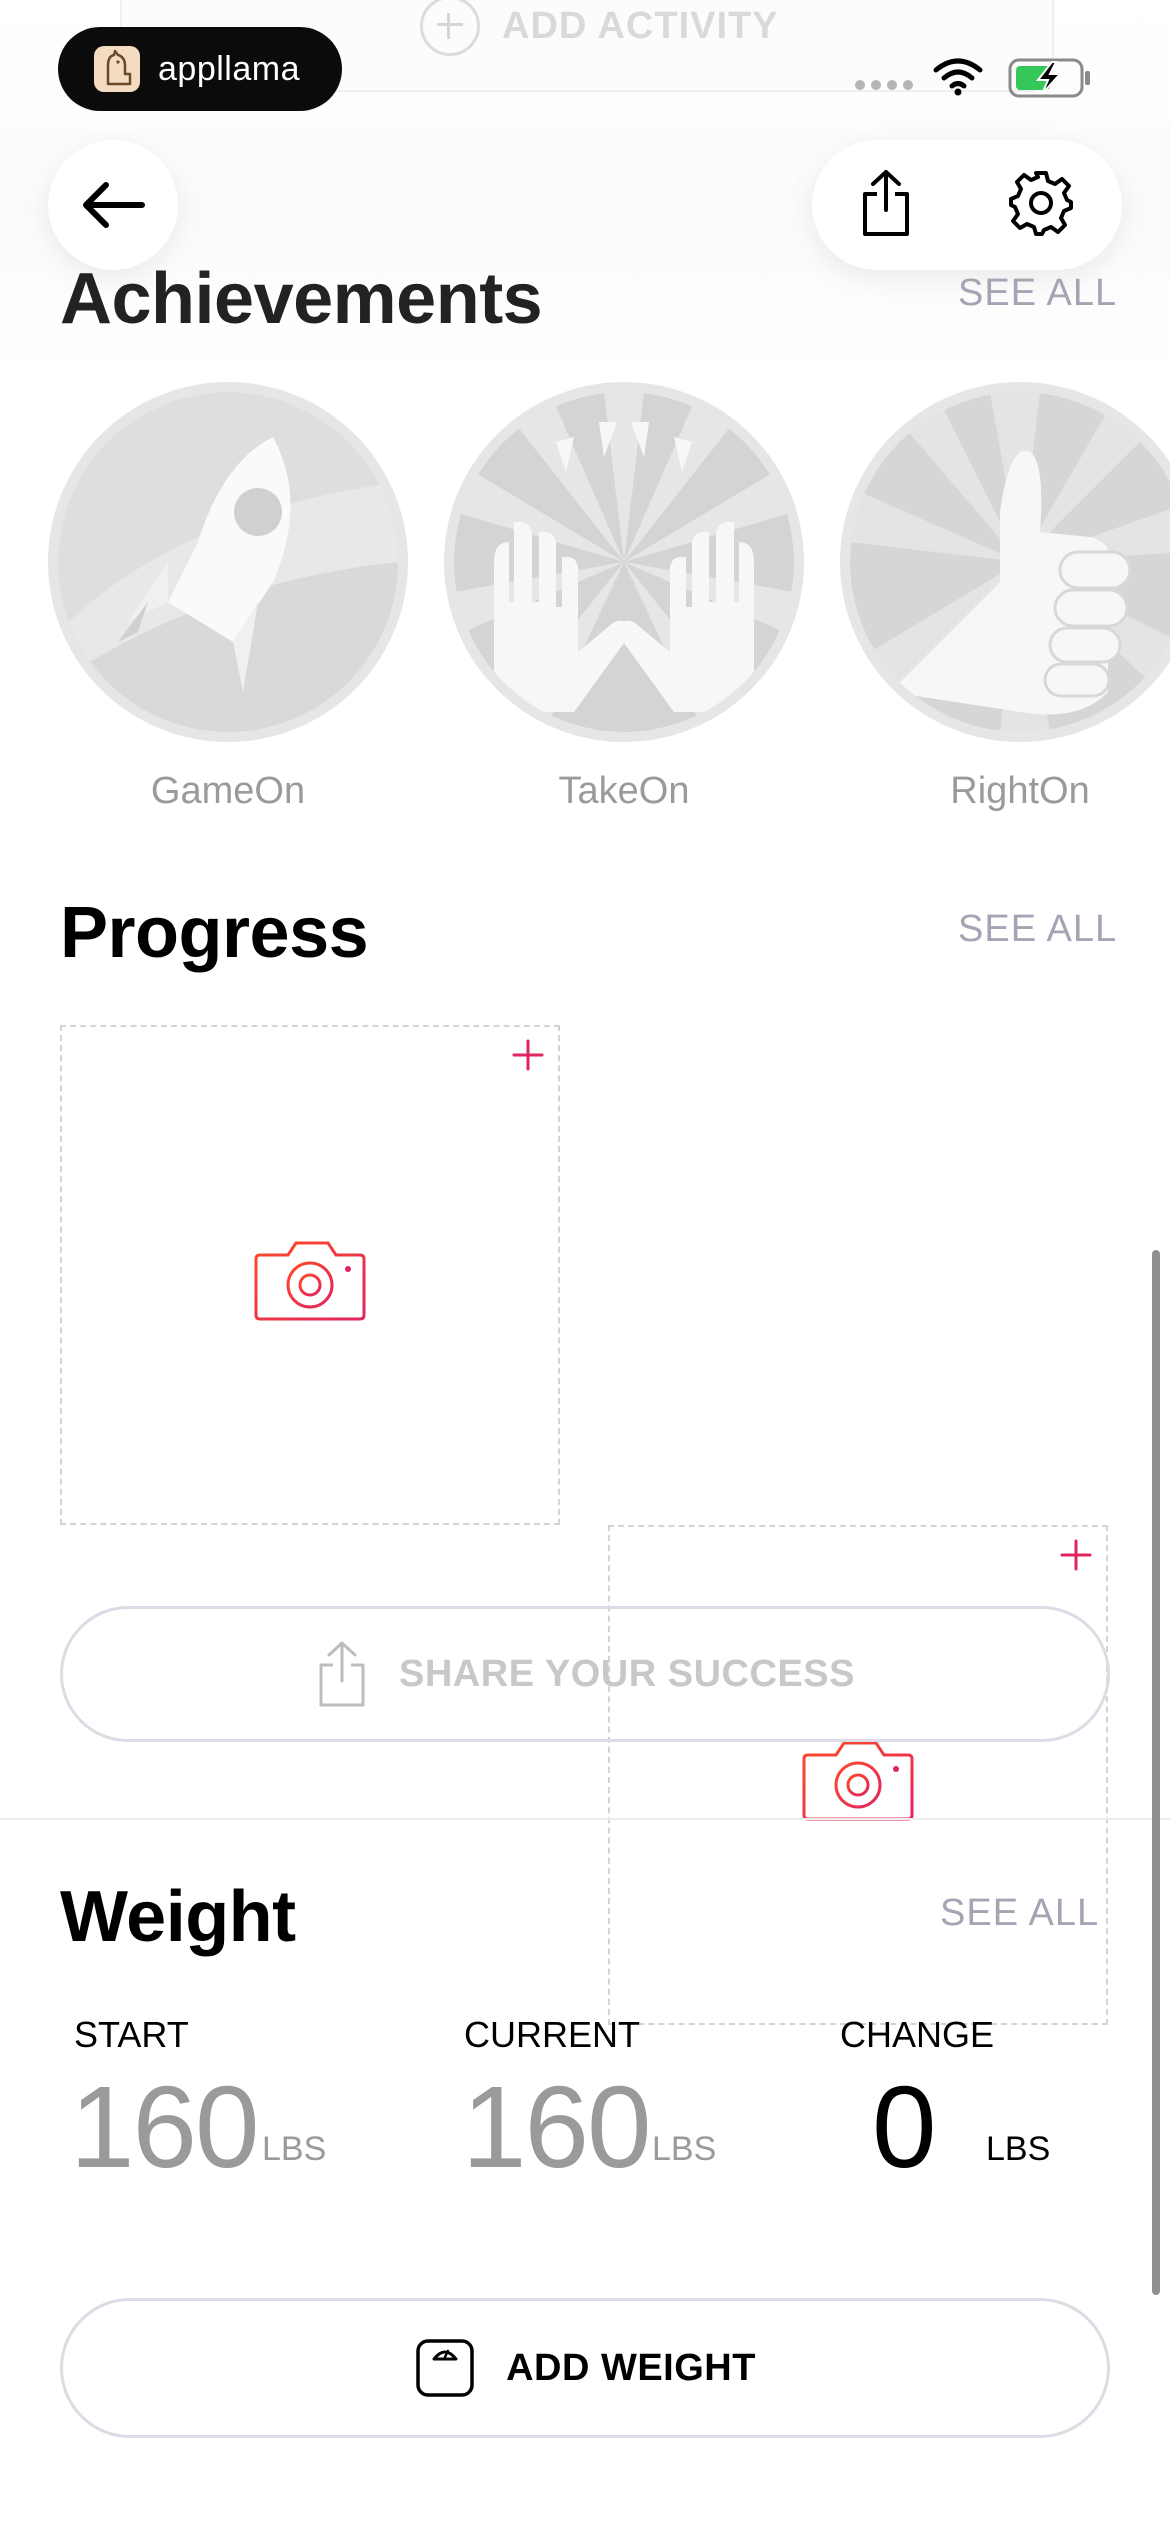  Describe the element at coordinates (958, 77) in the screenshot. I see `wifi-icon` at that location.